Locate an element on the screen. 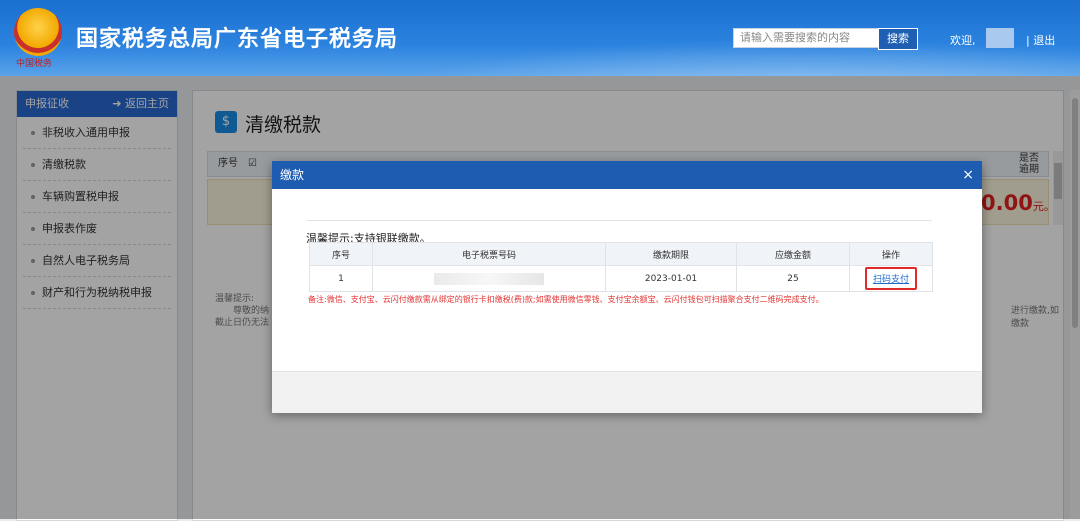 The image size is (1080, 521). row-amount: 25 is located at coordinates (793, 278).